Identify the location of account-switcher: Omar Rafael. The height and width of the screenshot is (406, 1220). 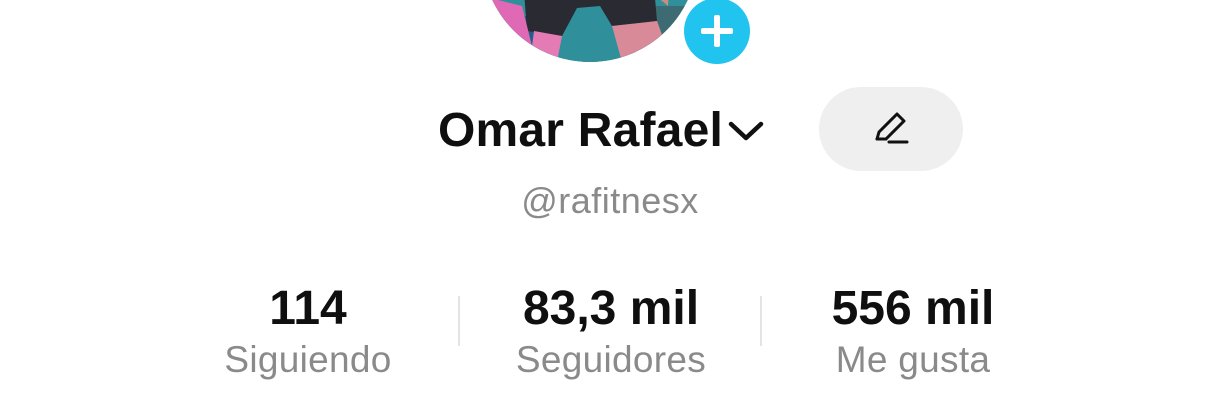
(601, 130).